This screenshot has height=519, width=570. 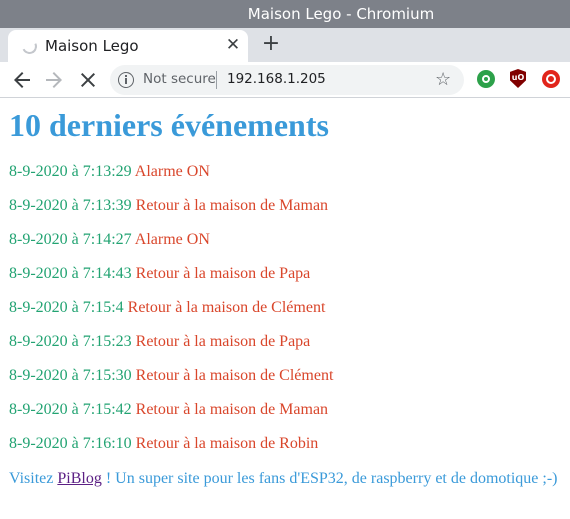 What do you see at coordinates (92, 46) in the screenshot?
I see `tab-title: Maison Lego` at bounding box center [92, 46].